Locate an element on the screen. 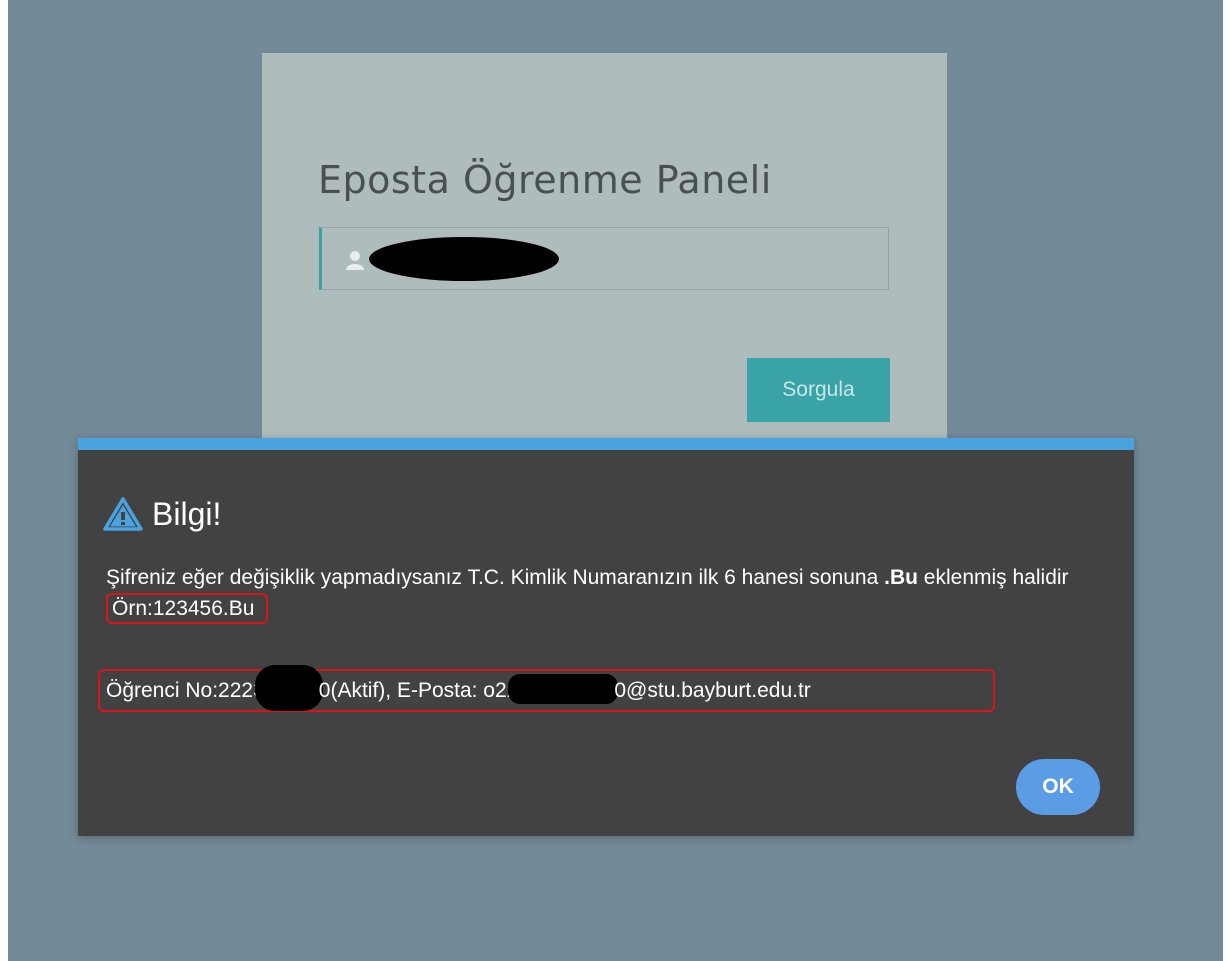  student-number-prefix: Öğrenci No:2223 is located at coordinates (185, 690).